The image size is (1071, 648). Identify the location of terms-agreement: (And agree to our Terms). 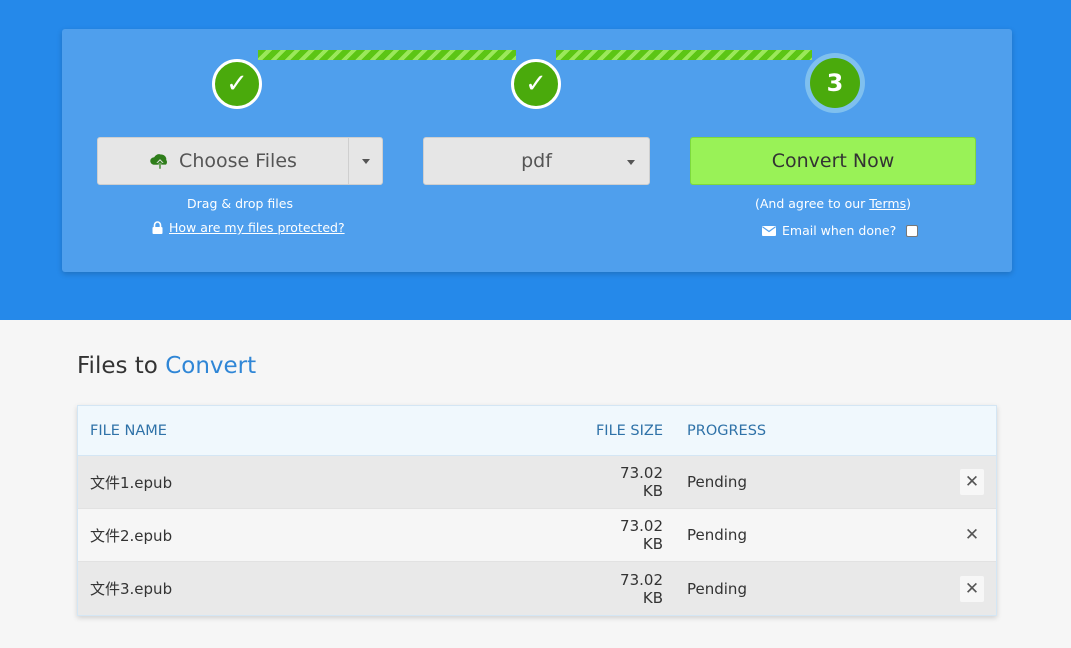
(833, 203).